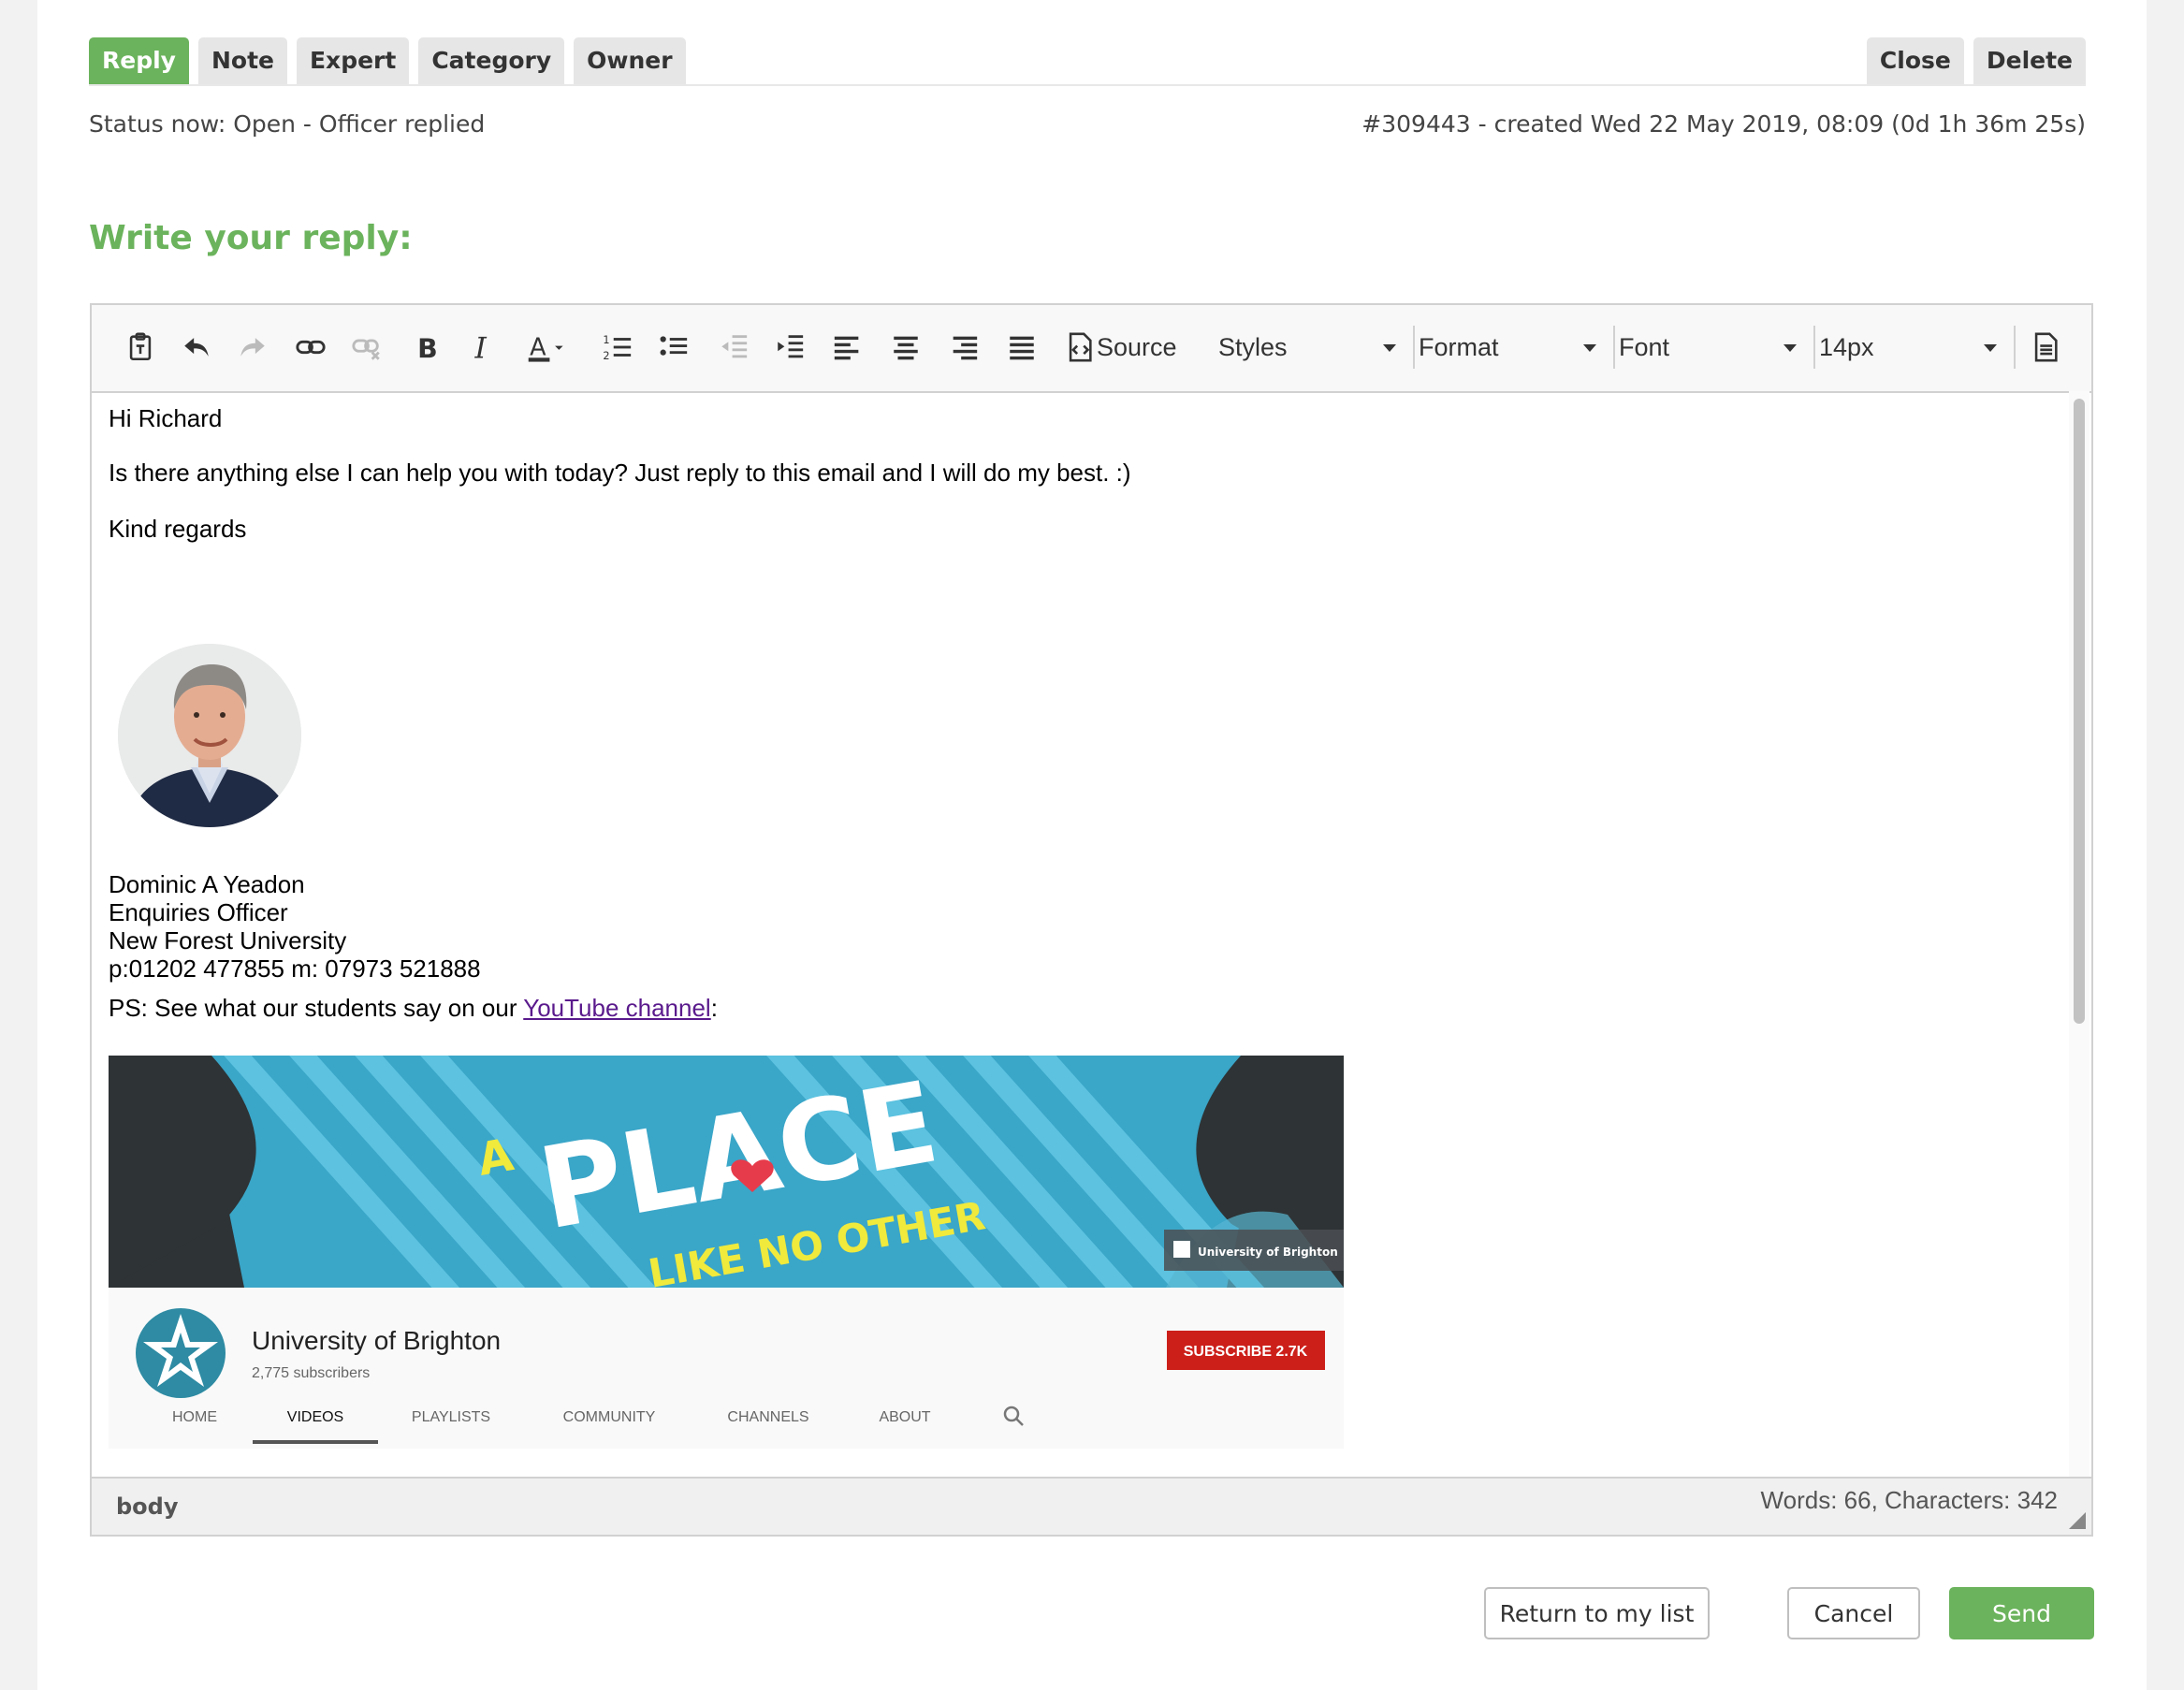  I want to click on university-logo-icon, so click(1181, 1249).